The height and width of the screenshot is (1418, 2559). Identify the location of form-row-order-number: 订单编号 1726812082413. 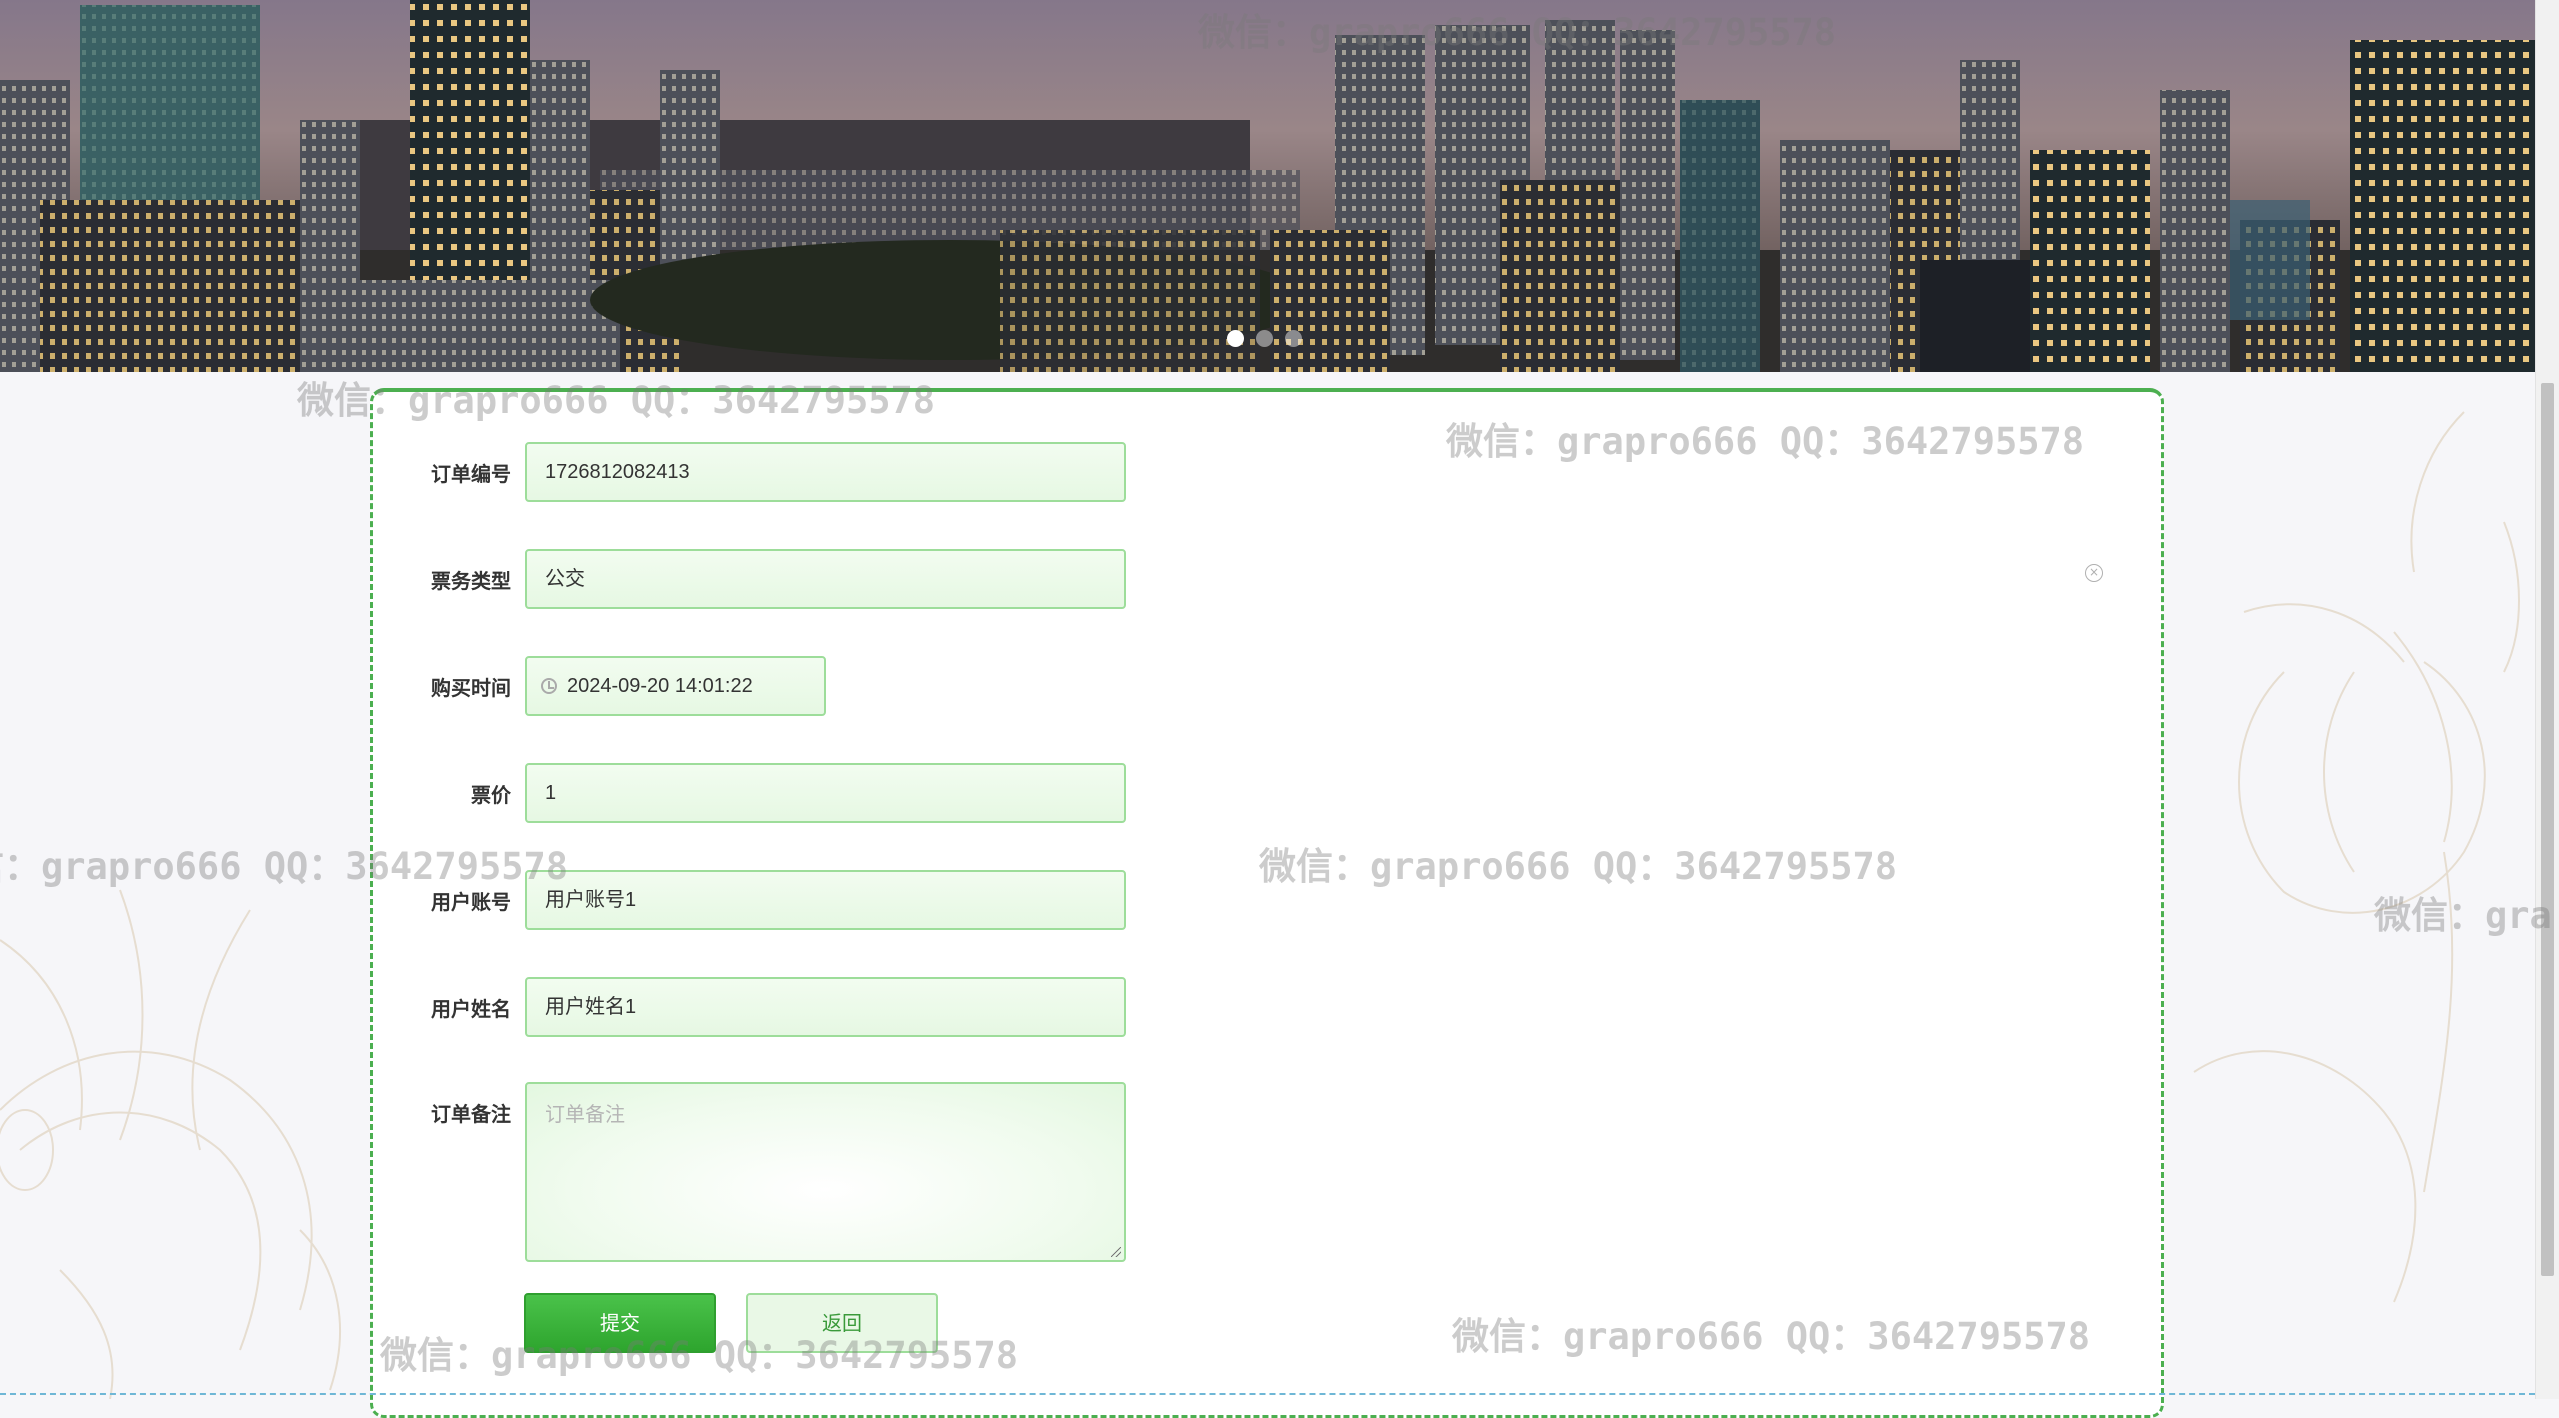
(749, 472).